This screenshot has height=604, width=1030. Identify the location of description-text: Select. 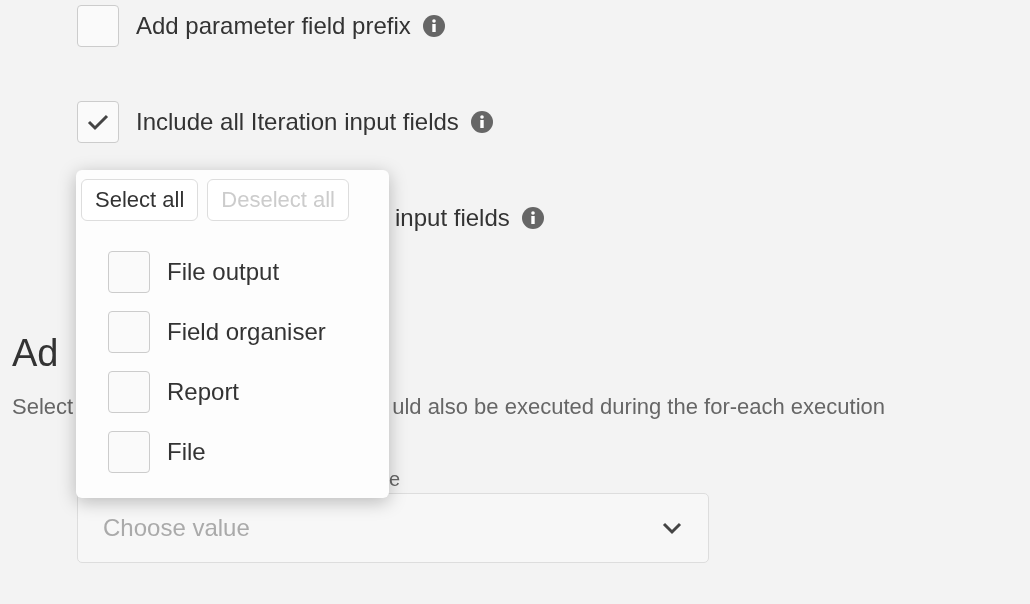
(43, 407).